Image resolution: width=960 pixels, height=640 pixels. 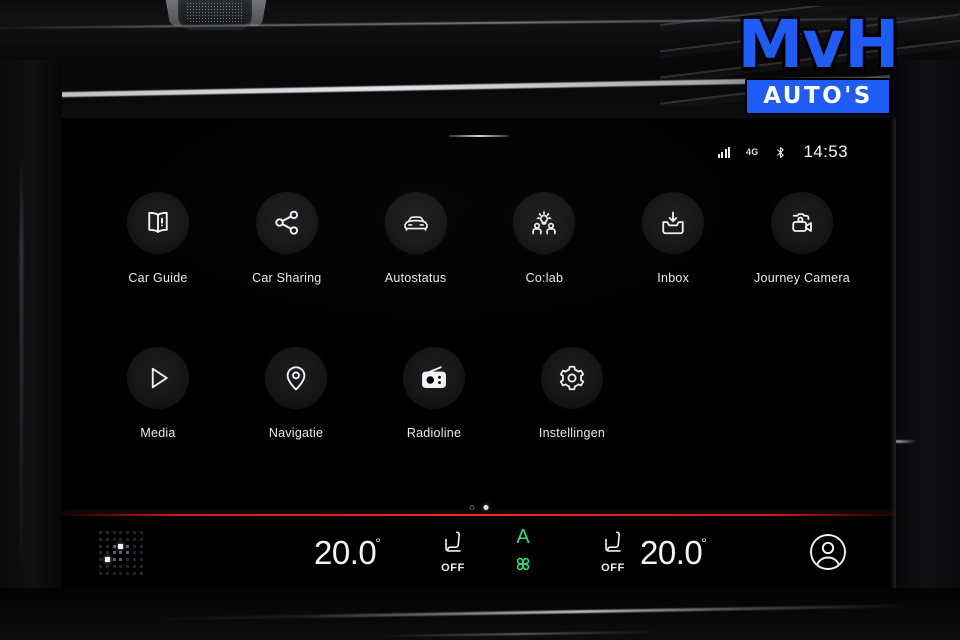 What do you see at coordinates (893, 353) in the screenshot?
I see `screen-right-edge` at bounding box center [893, 353].